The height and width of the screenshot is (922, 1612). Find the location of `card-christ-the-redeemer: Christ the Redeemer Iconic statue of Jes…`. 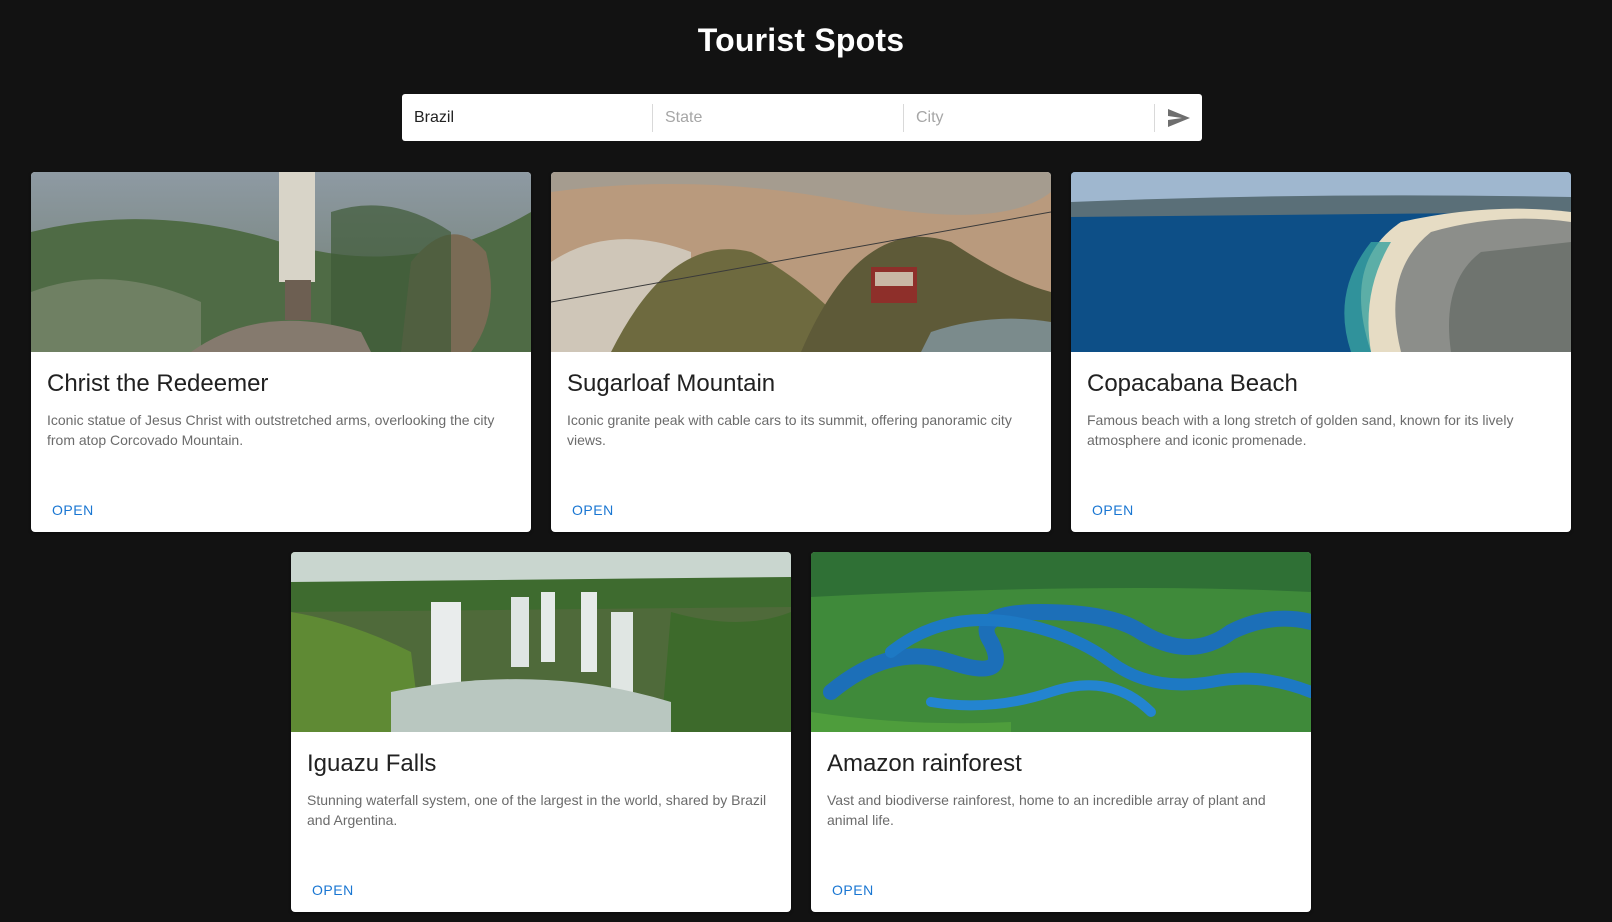

card-christ-the-redeemer: Christ the Redeemer Iconic statue of Jes… is located at coordinates (281, 352).